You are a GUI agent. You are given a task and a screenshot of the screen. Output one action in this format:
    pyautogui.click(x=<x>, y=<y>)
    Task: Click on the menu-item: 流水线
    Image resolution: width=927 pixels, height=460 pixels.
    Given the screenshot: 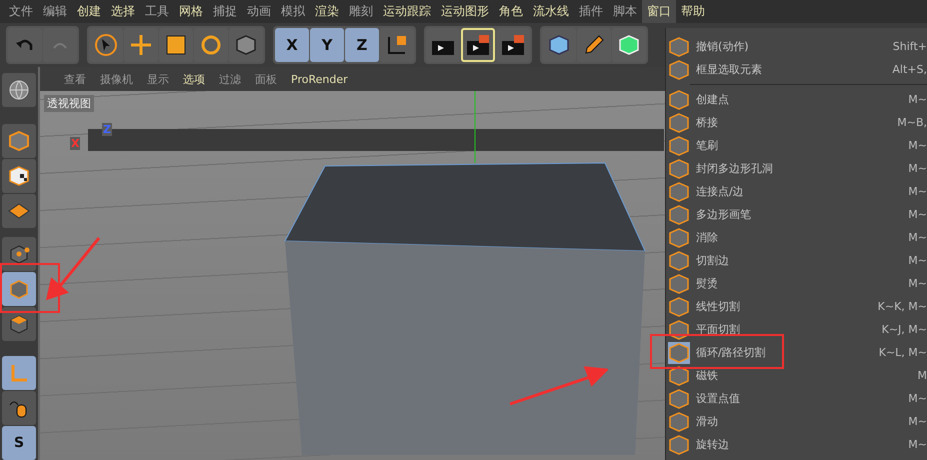 What is the action you would take?
    pyautogui.click(x=551, y=11)
    